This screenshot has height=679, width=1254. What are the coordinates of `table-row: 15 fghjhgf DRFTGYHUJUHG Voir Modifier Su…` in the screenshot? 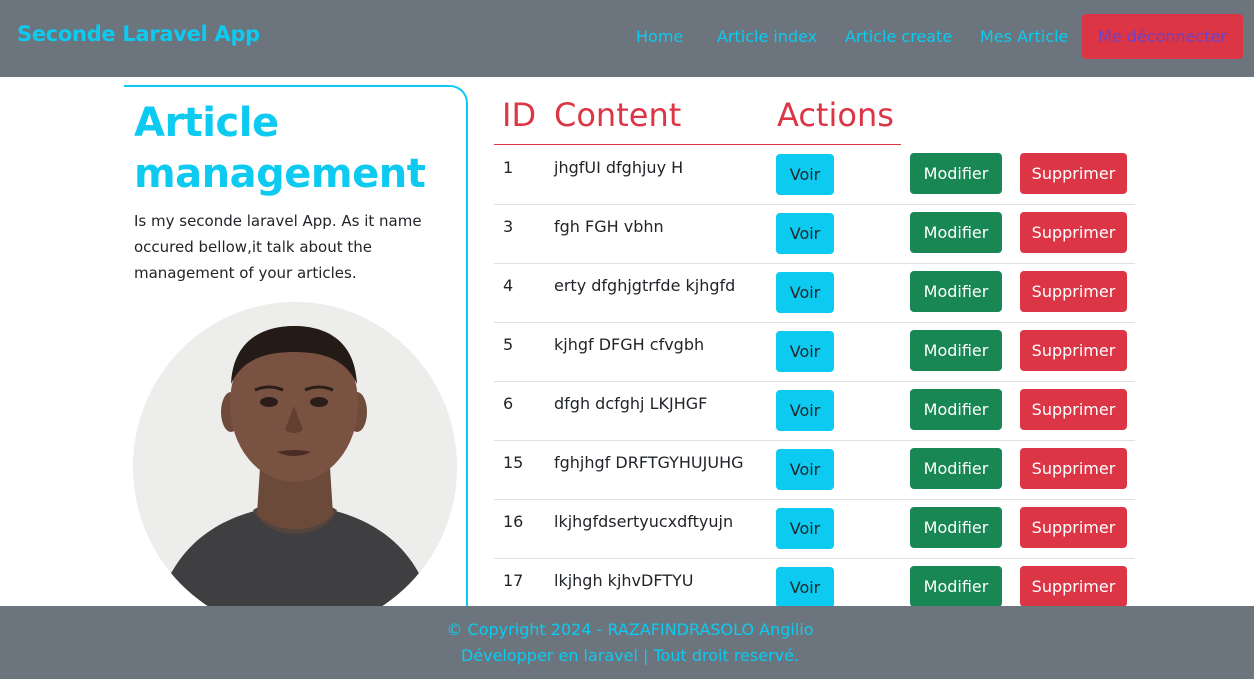 It's located at (814, 470).